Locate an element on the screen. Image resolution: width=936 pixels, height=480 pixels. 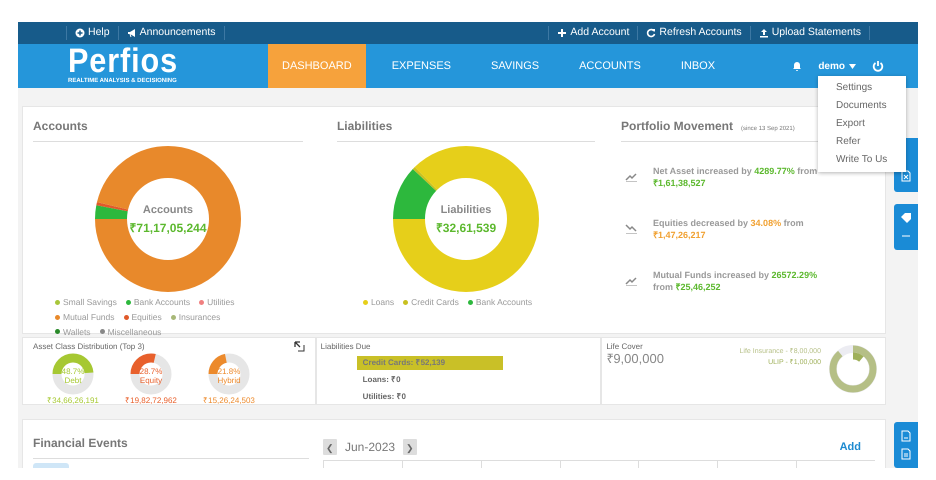
section-title: Portfolio Movement is located at coordinates (677, 126).